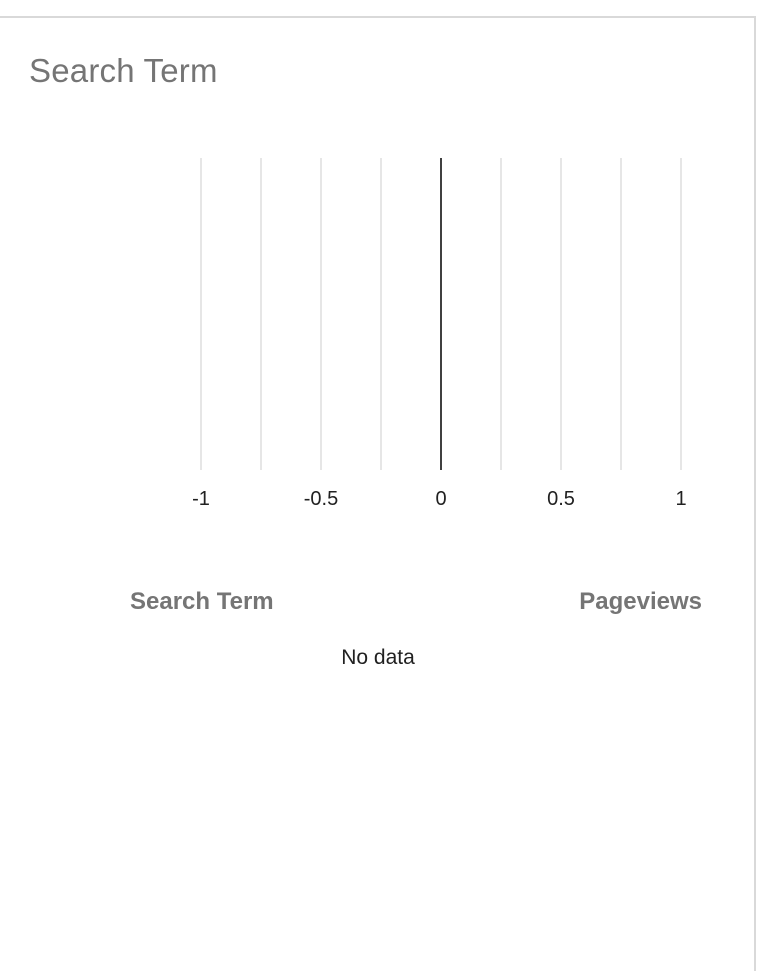  I want to click on x-axis-tick-label: -1, so click(201, 499).